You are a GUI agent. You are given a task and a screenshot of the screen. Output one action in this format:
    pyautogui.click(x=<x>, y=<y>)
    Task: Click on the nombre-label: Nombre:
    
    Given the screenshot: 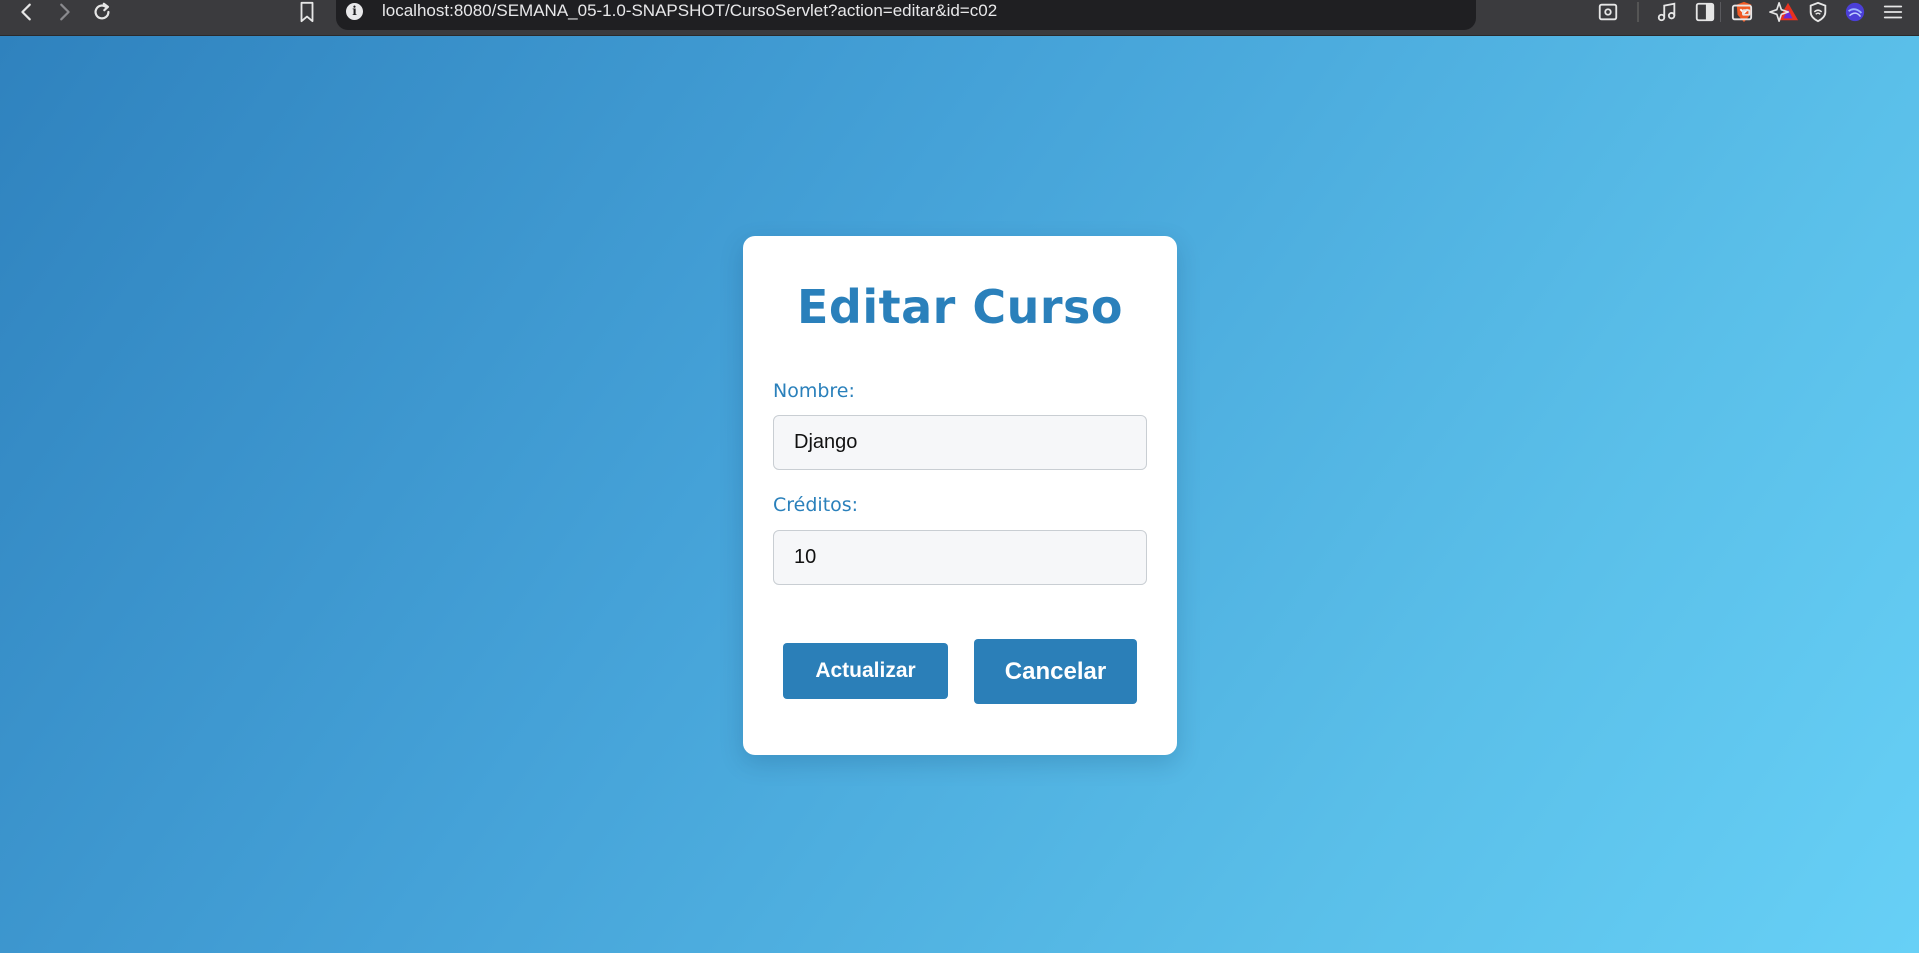 What is the action you would take?
    pyautogui.click(x=814, y=391)
    